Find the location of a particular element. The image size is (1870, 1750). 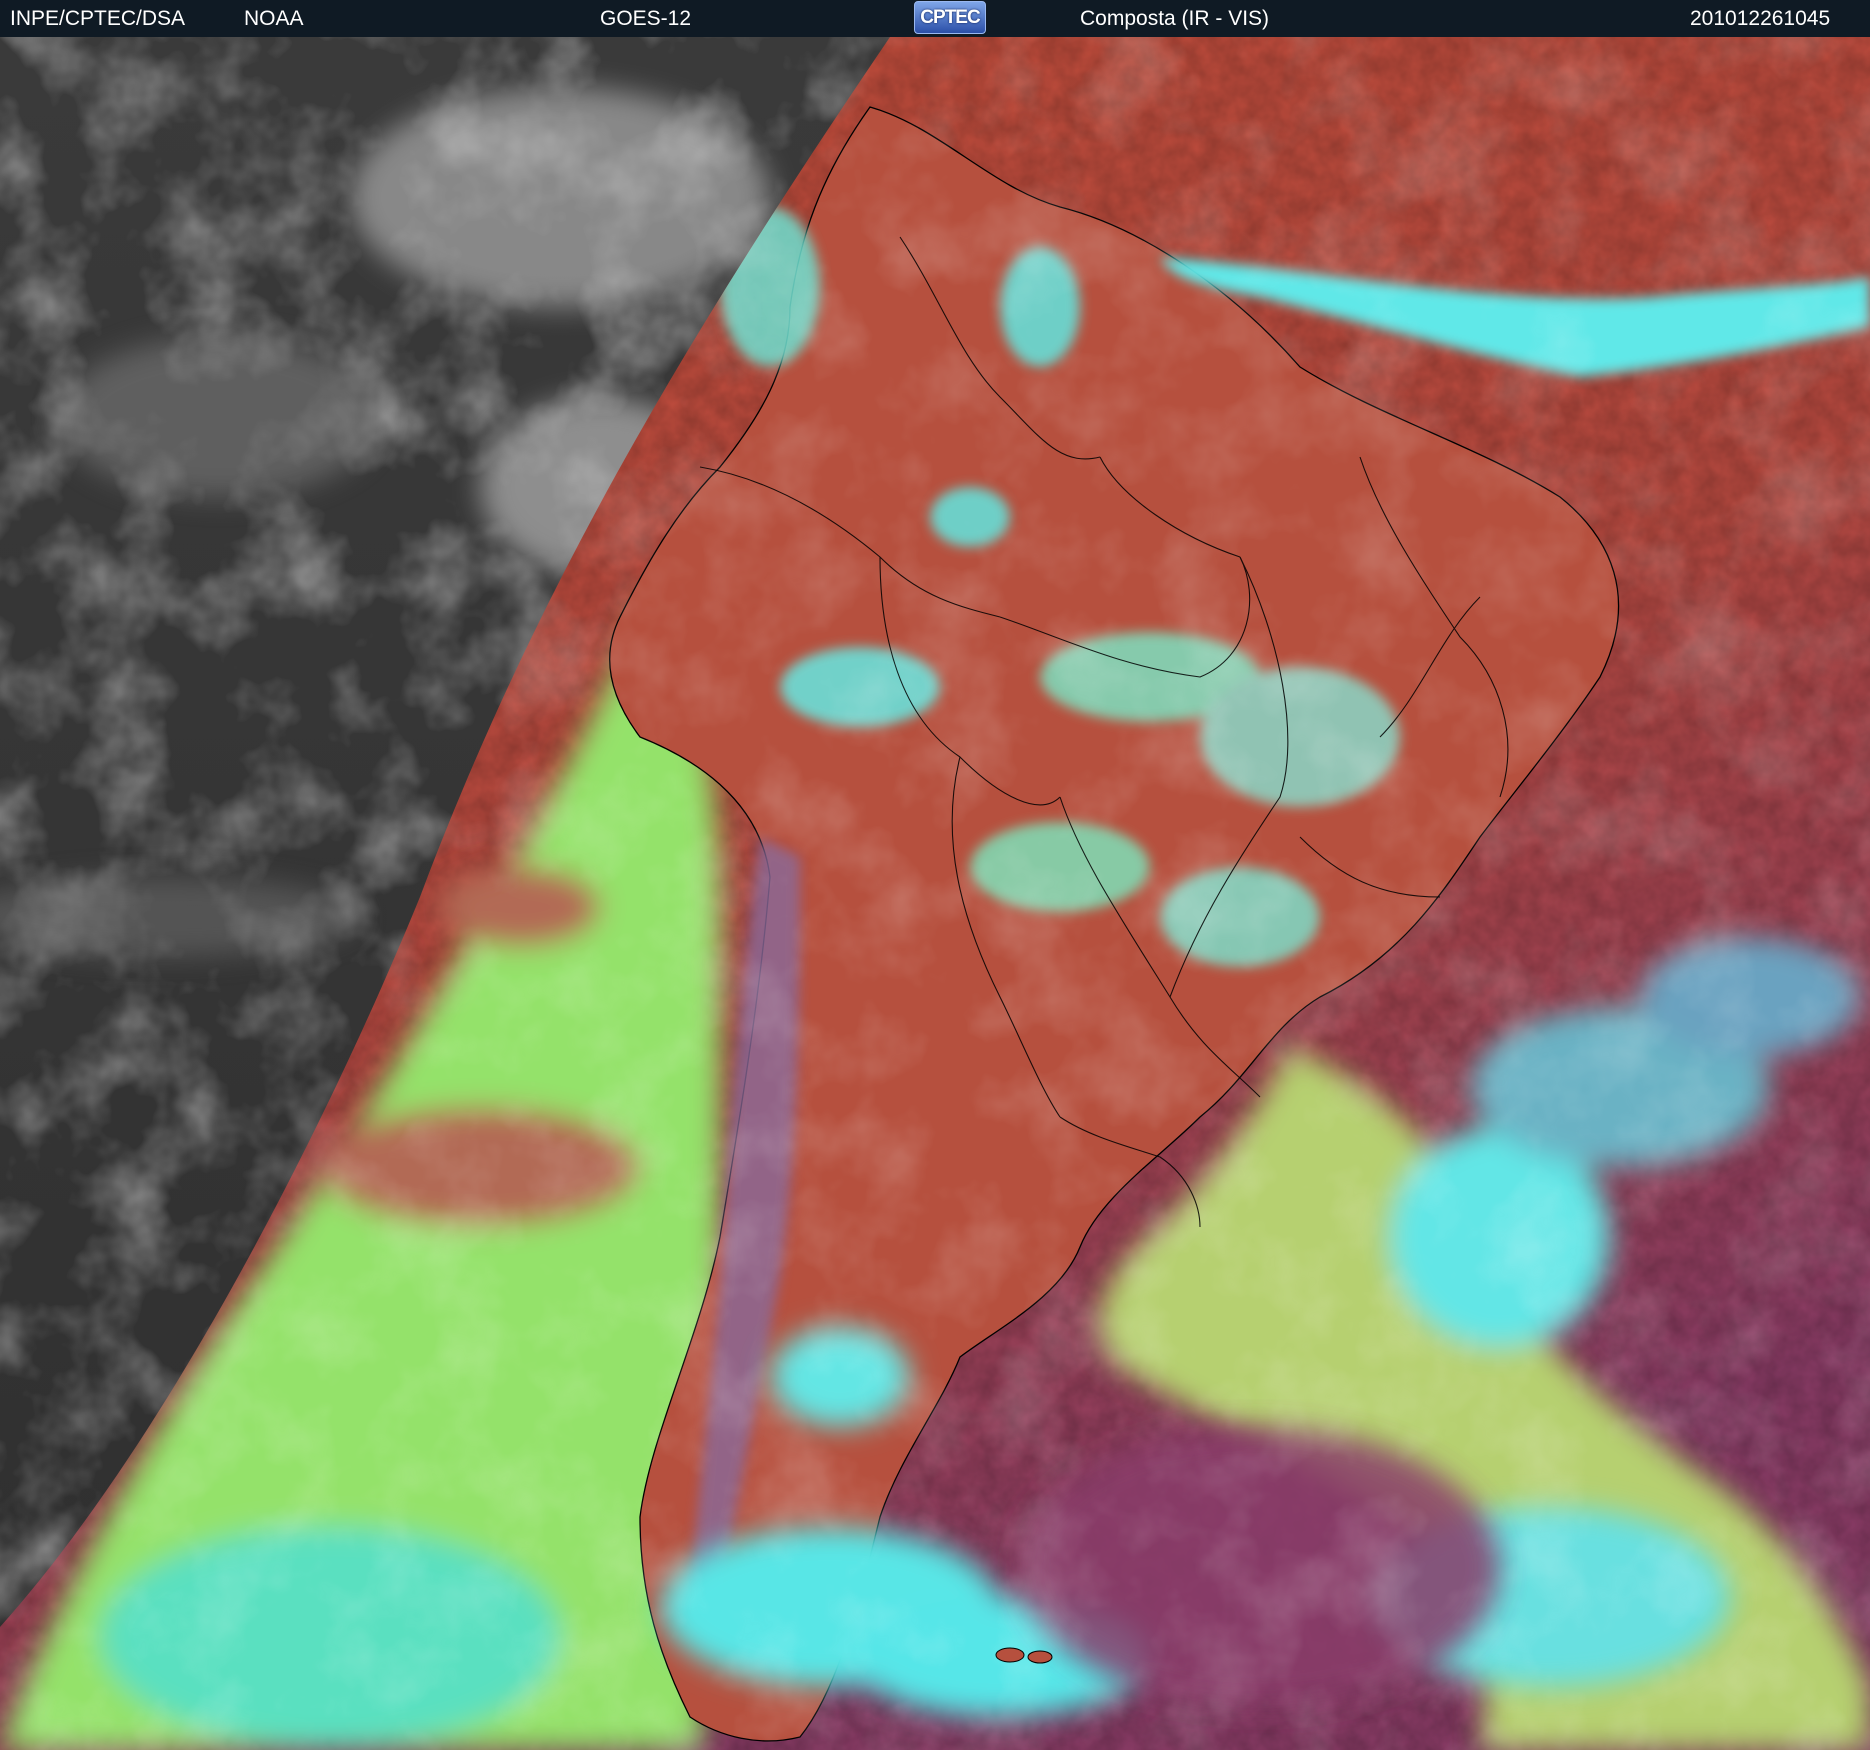

timestamp-label: 201012261045 is located at coordinates (1760, 18).